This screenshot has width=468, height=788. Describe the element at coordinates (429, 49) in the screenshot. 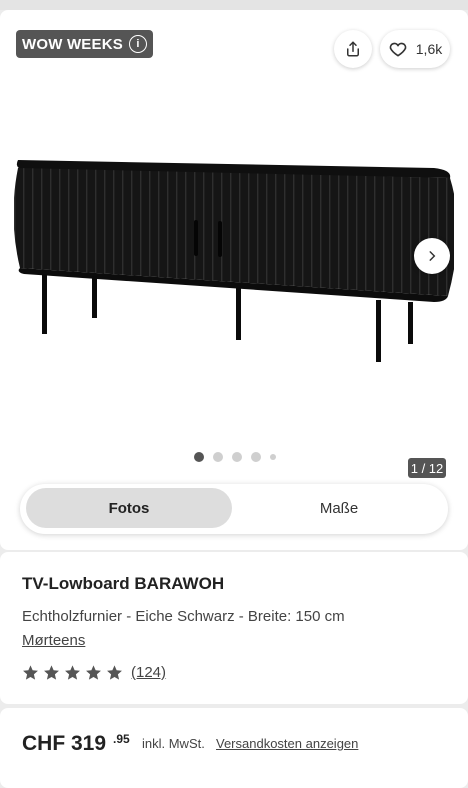

I see `like-count: 1,6k` at that location.